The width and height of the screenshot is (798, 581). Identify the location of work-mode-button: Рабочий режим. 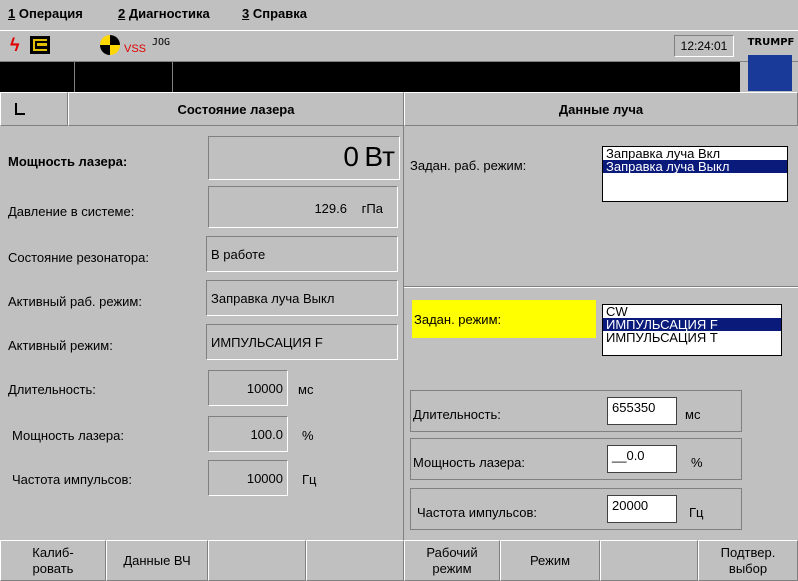
(452, 560).